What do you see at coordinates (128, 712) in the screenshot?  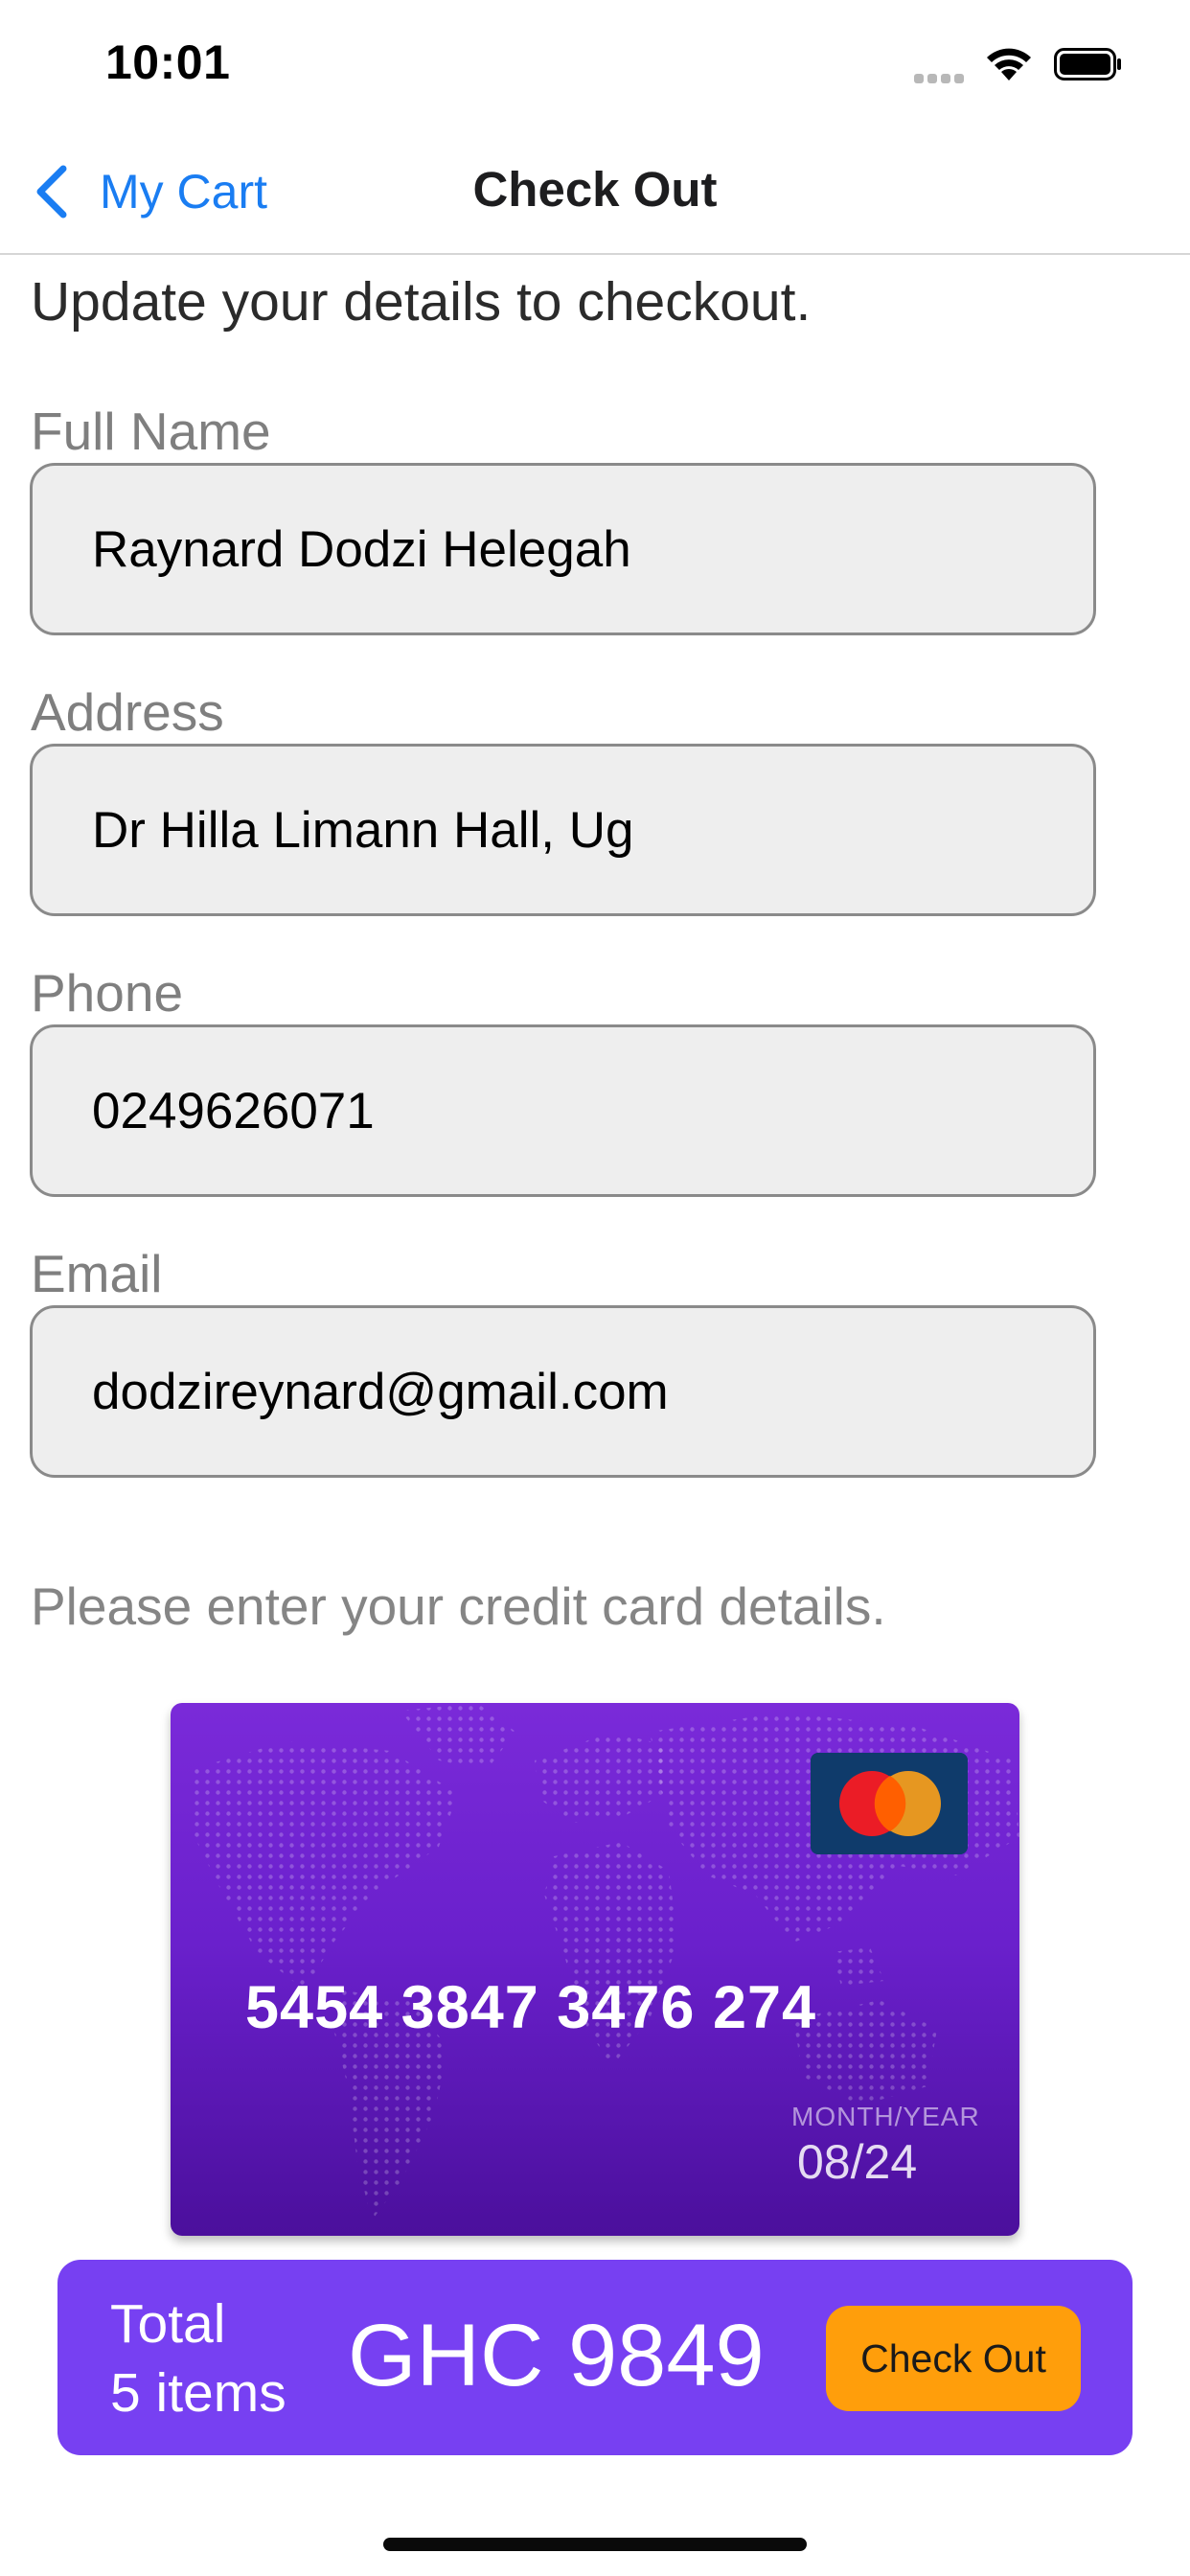 I see `address-label: Address` at bounding box center [128, 712].